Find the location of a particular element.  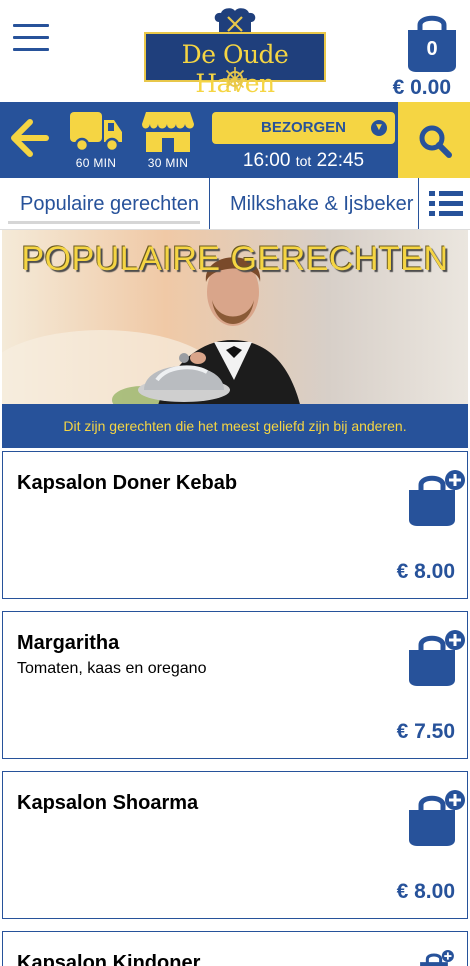

product-description: Tomaten, kaas en oregano is located at coordinates (112, 668).